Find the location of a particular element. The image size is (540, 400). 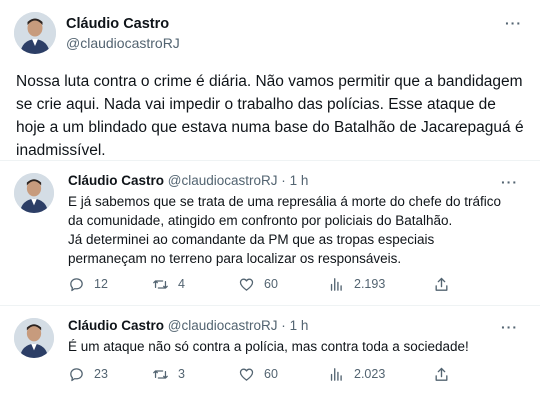

reply-button: 23 is located at coordinates (88, 374).